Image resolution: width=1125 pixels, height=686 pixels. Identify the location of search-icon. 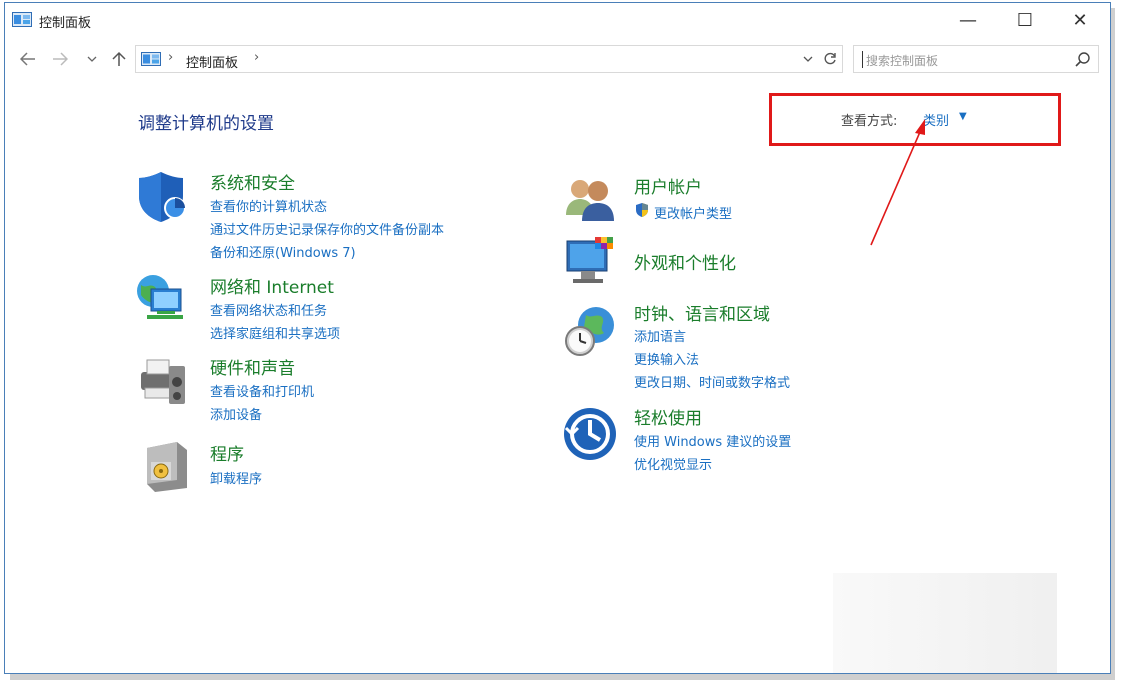
(1083, 60).